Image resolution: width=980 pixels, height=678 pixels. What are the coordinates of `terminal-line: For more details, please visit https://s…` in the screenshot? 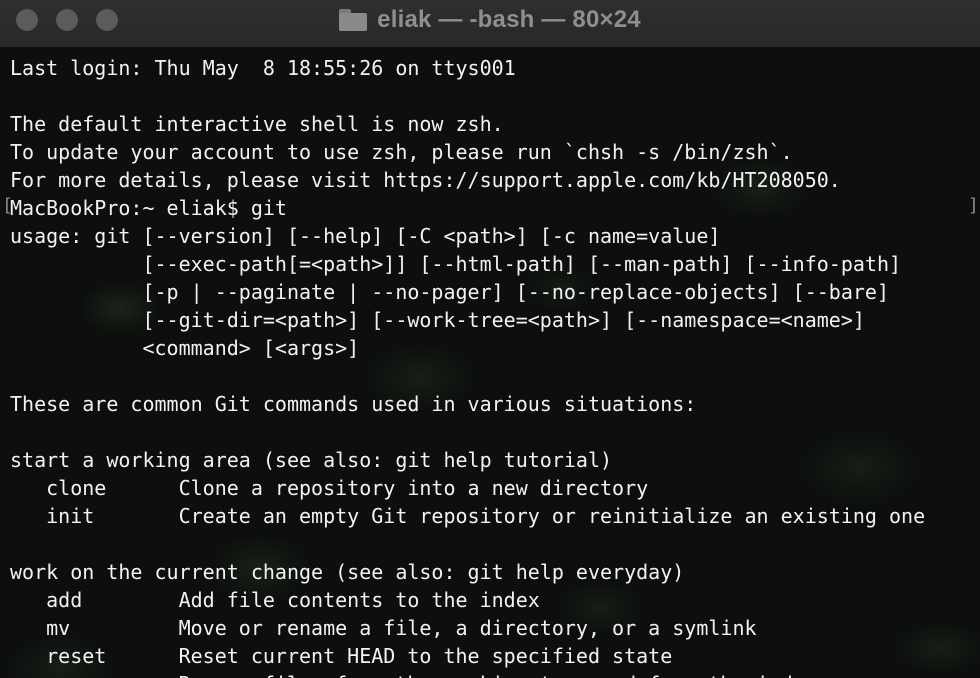 It's located at (425, 180).